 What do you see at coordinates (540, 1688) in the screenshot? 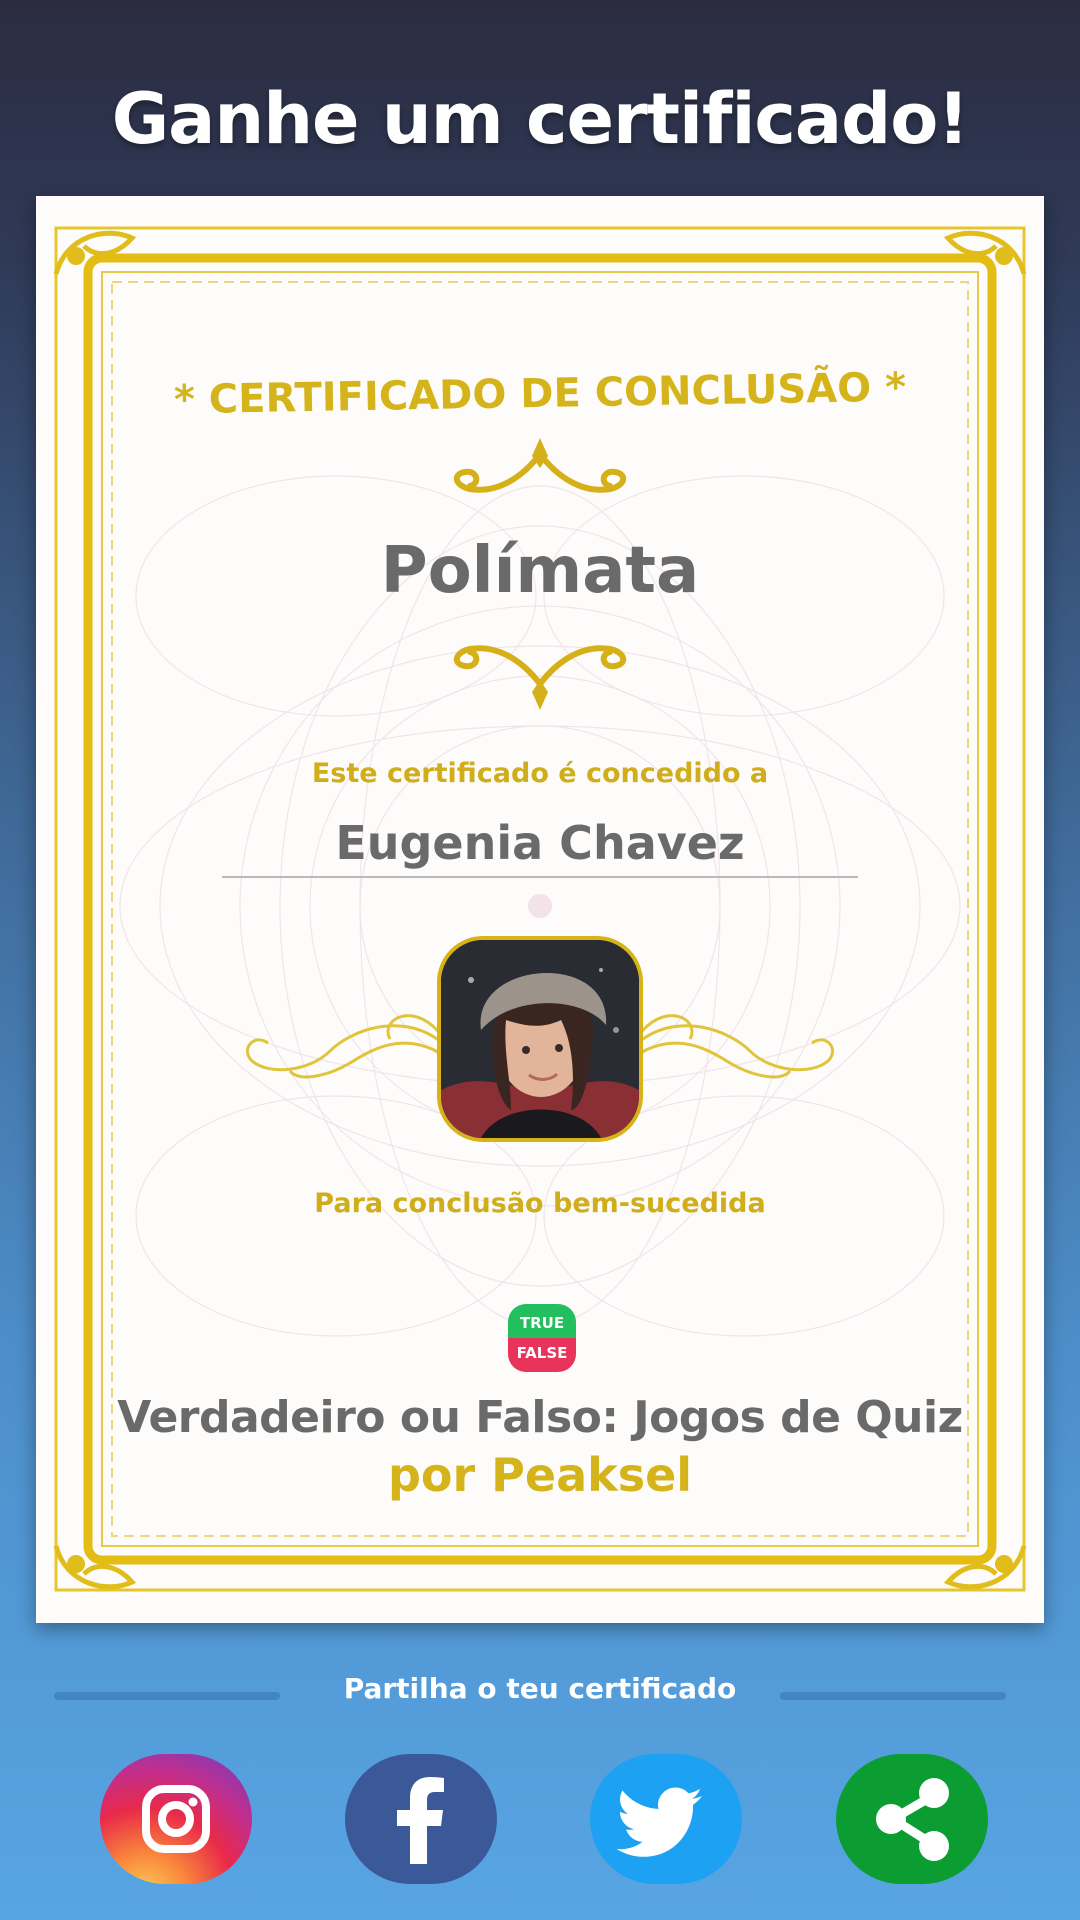
I see `share-label: Partilha o teu certificado` at bounding box center [540, 1688].